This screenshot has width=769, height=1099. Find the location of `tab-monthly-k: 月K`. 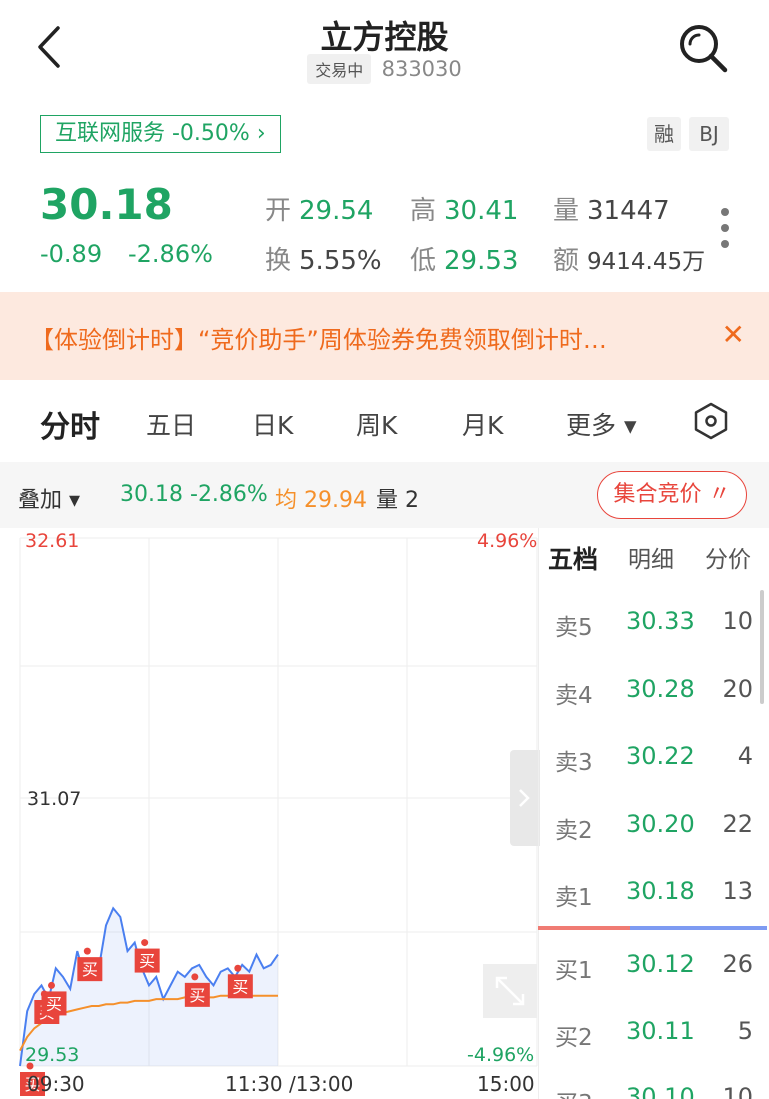

tab-monthly-k: 月K is located at coordinates (482, 424).